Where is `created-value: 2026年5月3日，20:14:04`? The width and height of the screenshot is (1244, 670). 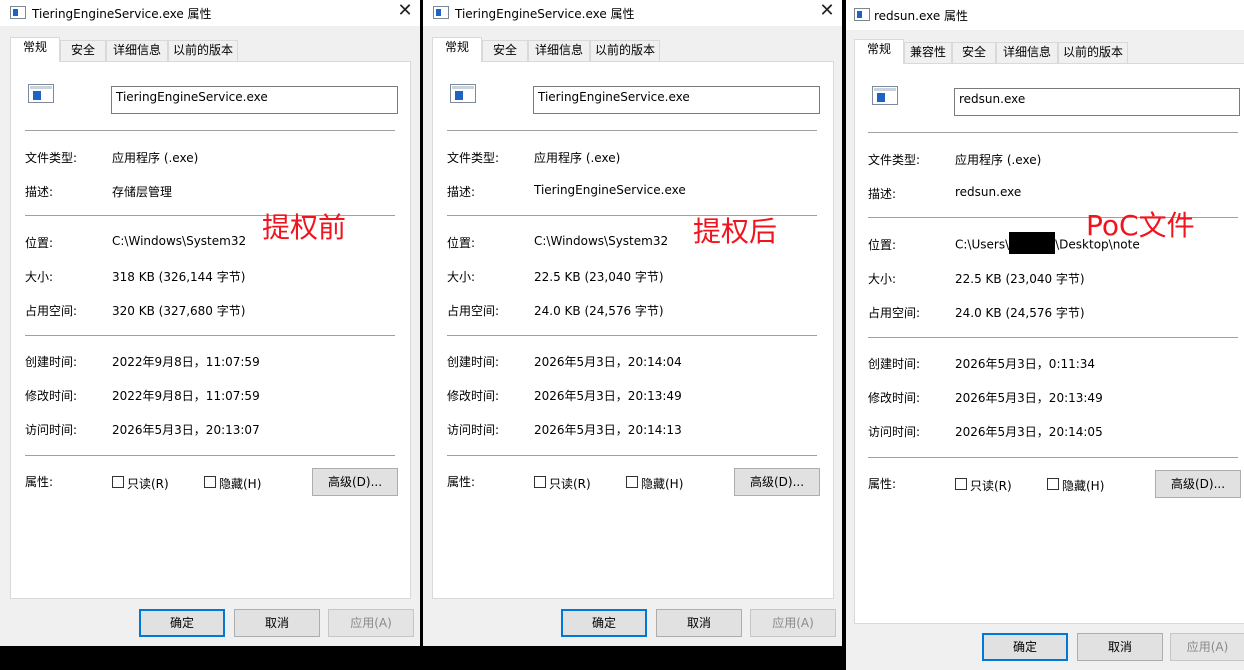
created-value: 2026年5月3日，20:14:04 is located at coordinates (608, 362).